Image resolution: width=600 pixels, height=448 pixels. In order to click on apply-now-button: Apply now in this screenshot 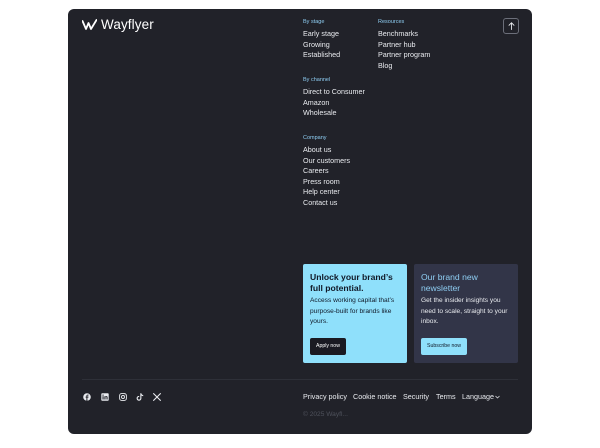, I will do `click(328, 346)`.